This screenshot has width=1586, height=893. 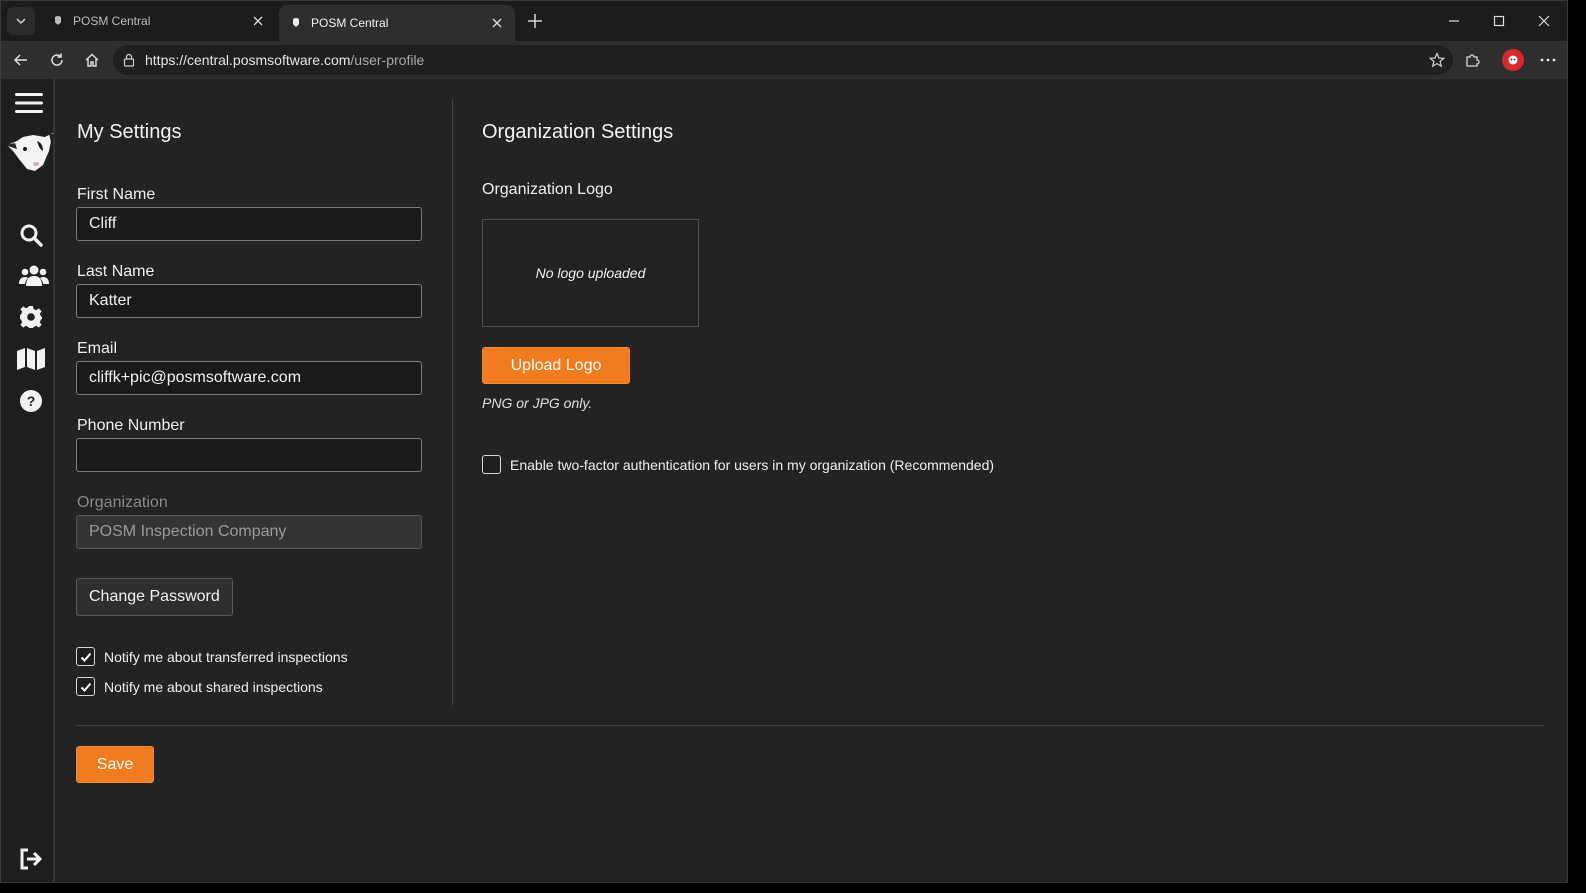 I want to click on back-button, so click(x=21, y=60).